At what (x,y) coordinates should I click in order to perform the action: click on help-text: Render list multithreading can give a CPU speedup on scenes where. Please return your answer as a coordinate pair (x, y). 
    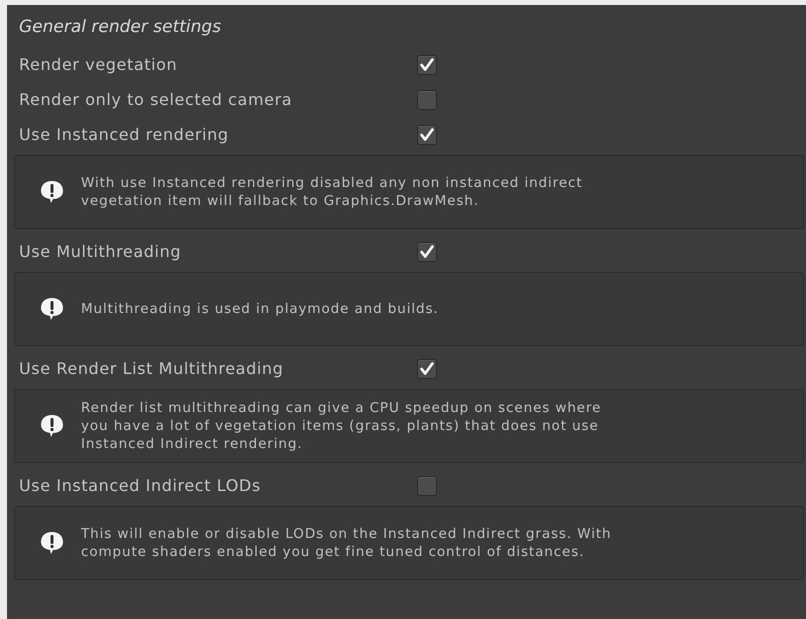
    Looking at the image, I should click on (341, 408).